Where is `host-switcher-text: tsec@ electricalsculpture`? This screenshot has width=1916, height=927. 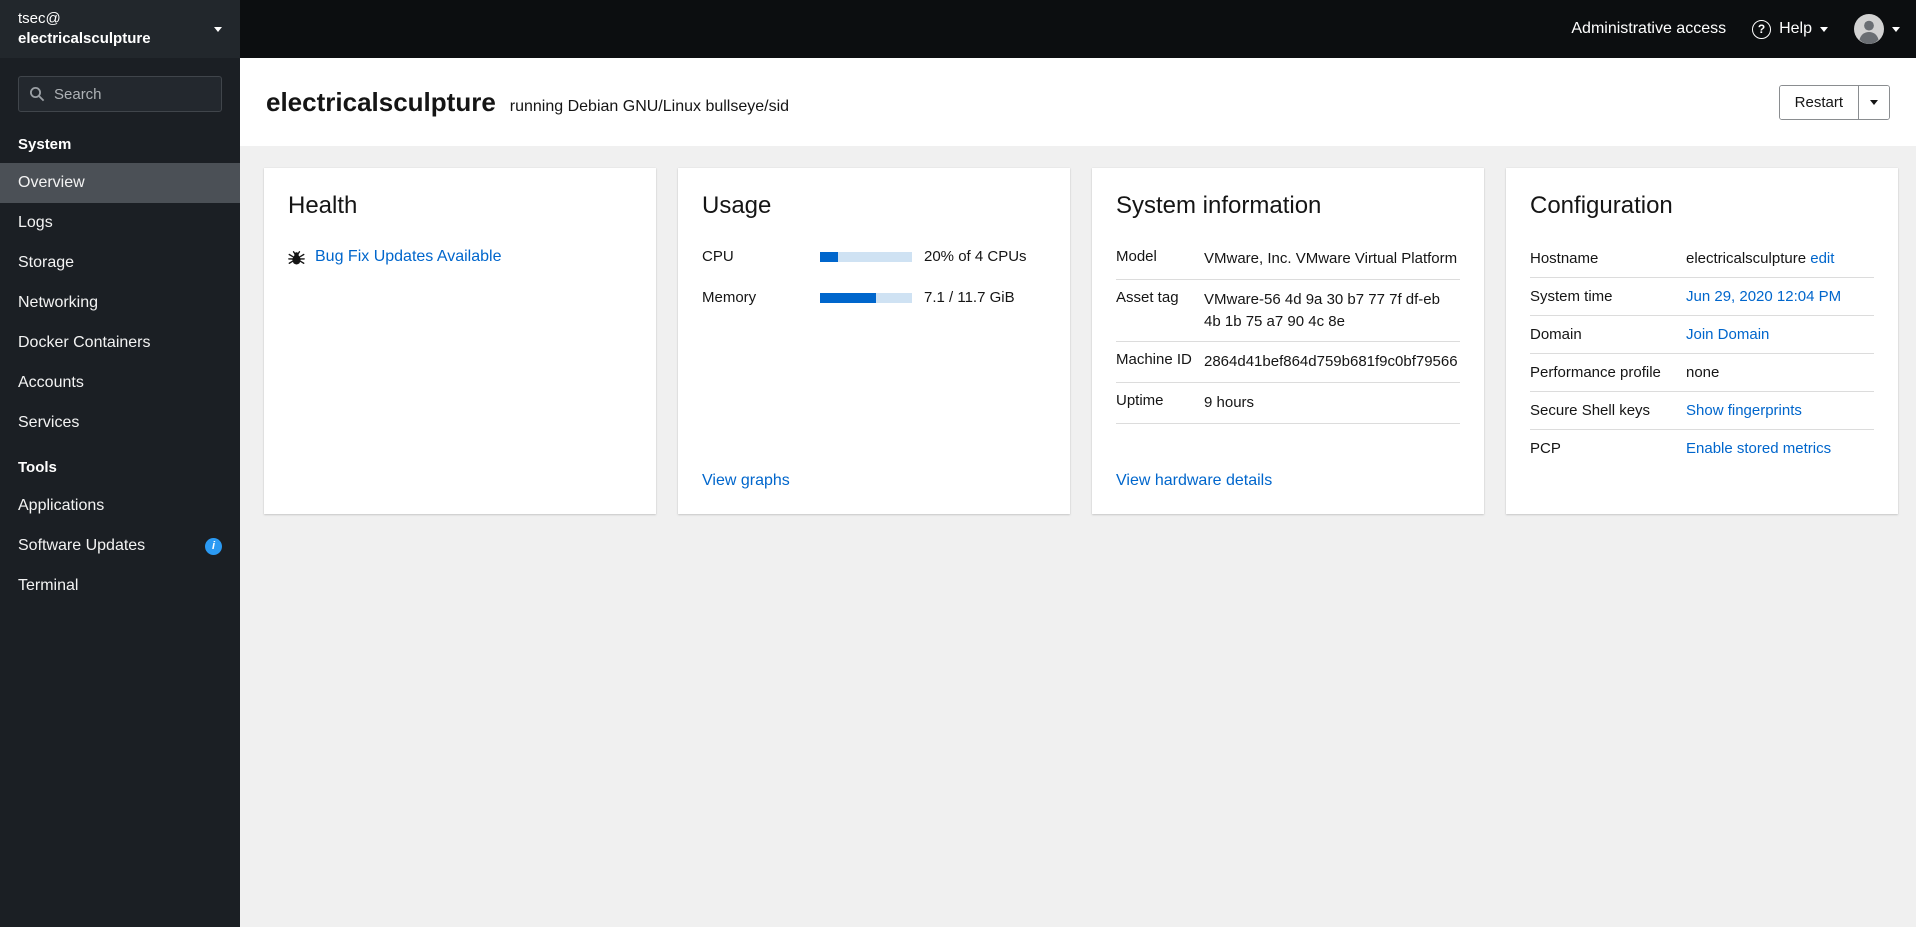 host-switcher-text: tsec@ electricalsculpture is located at coordinates (84, 29).